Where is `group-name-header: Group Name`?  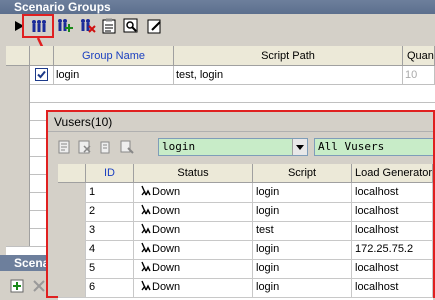 group-name-header: Group Name is located at coordinates (114, 56).